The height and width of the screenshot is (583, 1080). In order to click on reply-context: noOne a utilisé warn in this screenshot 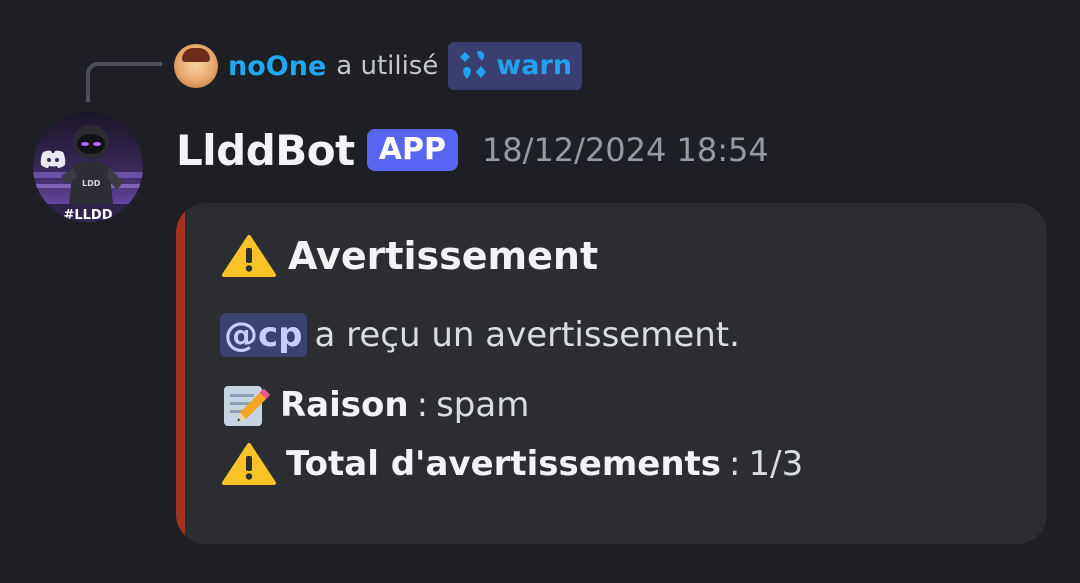, I will do `click(378, 66)`.